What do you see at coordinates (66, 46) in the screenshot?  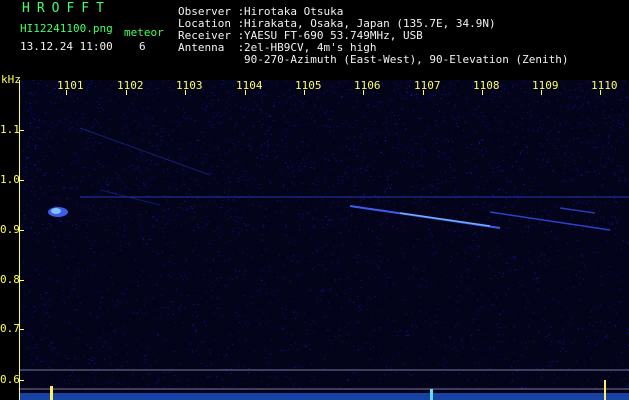 I see `datetime-label: 13.12.24 11:00` at bounding box center [66, 46].